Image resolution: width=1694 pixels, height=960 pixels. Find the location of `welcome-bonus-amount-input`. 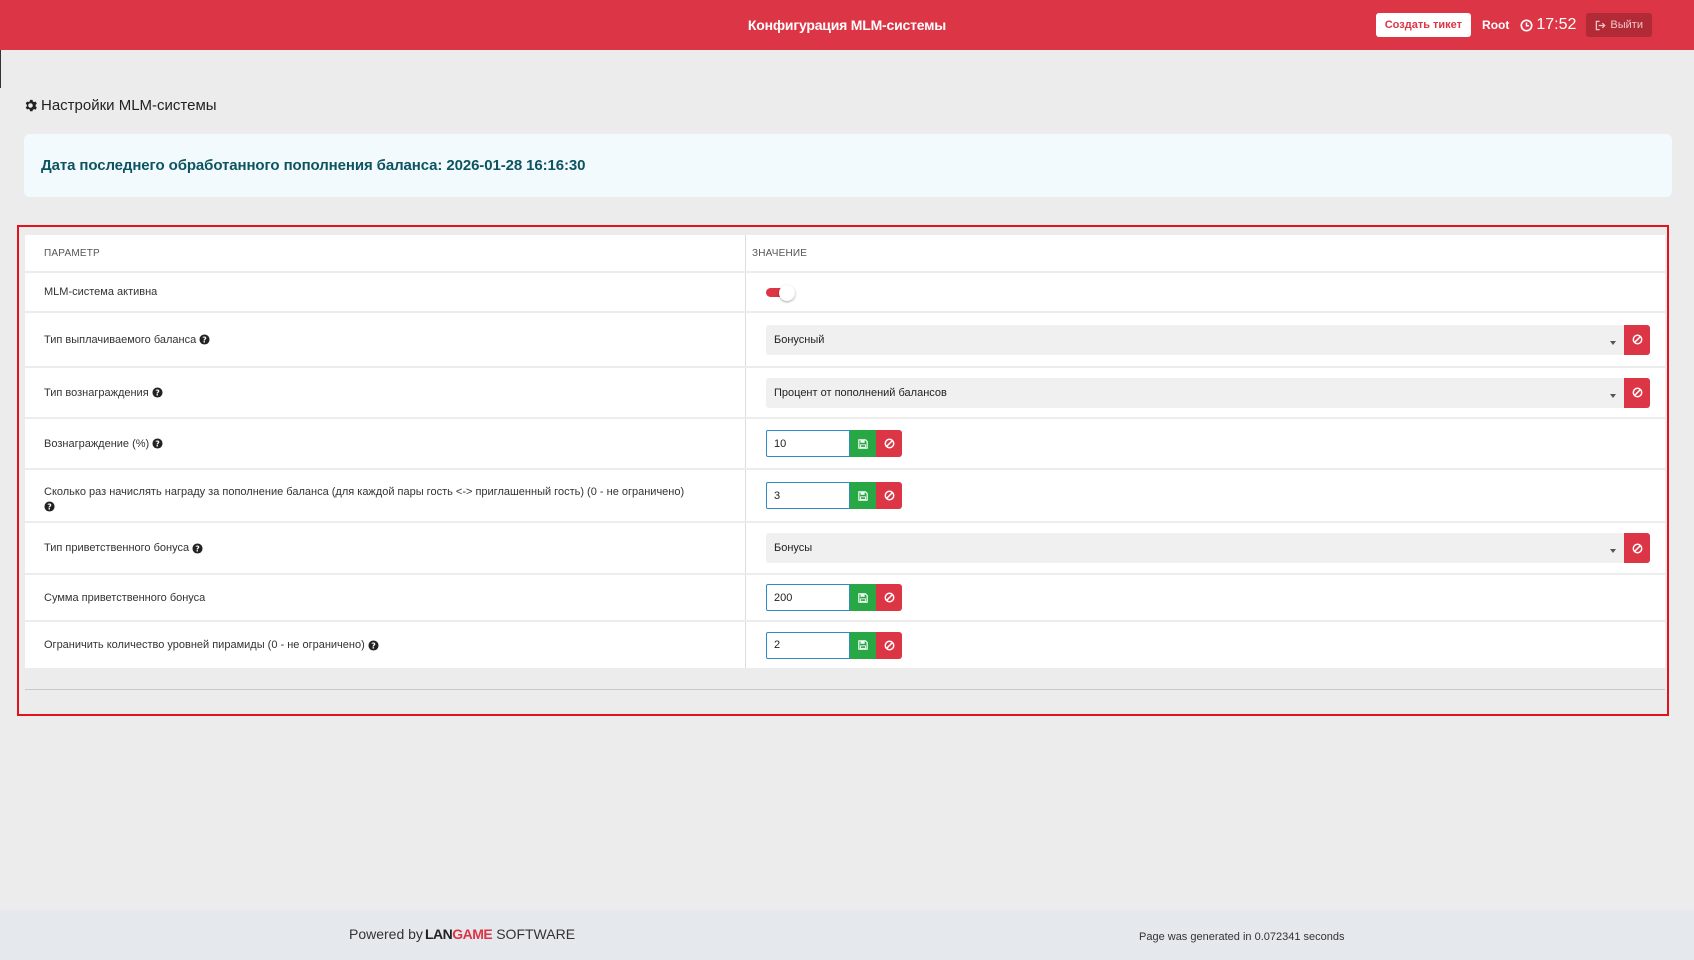

welcome-bonus-amount-input is located at coordinates (808, 597).